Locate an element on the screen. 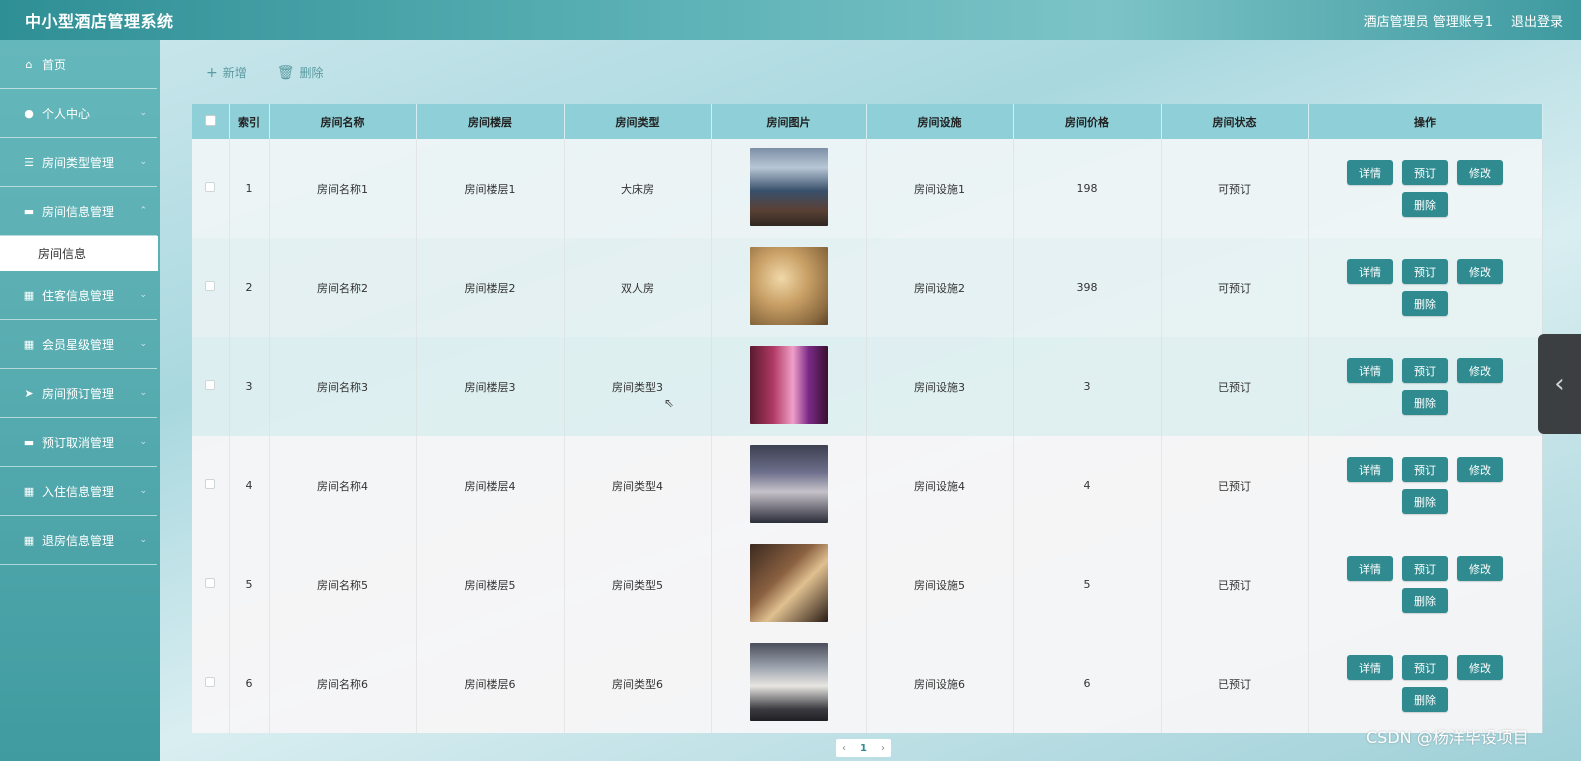 This screenshot has height=761, width=1581. cell-room-facility: 房间设施2 is located at coordinates (940, 287).